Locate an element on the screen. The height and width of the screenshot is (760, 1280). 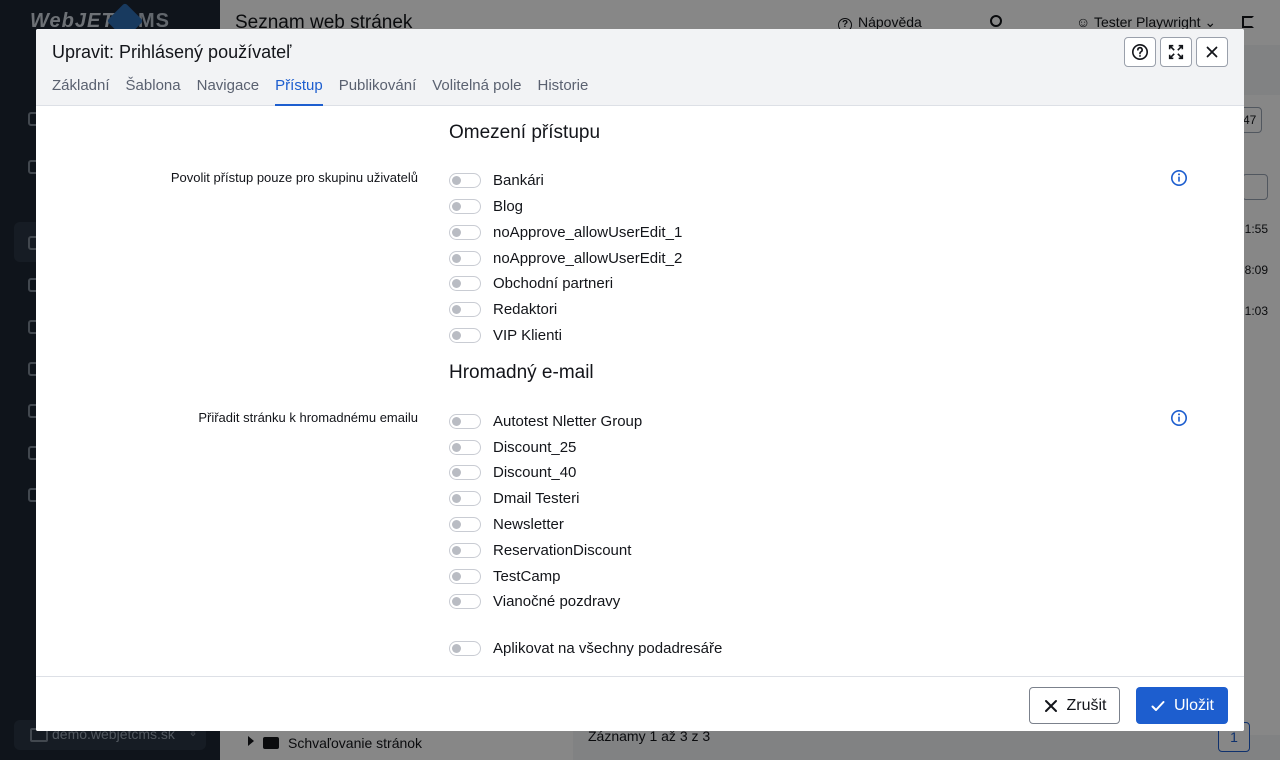
cancel-button: Zrušit is located at coordinates (1074, 705).